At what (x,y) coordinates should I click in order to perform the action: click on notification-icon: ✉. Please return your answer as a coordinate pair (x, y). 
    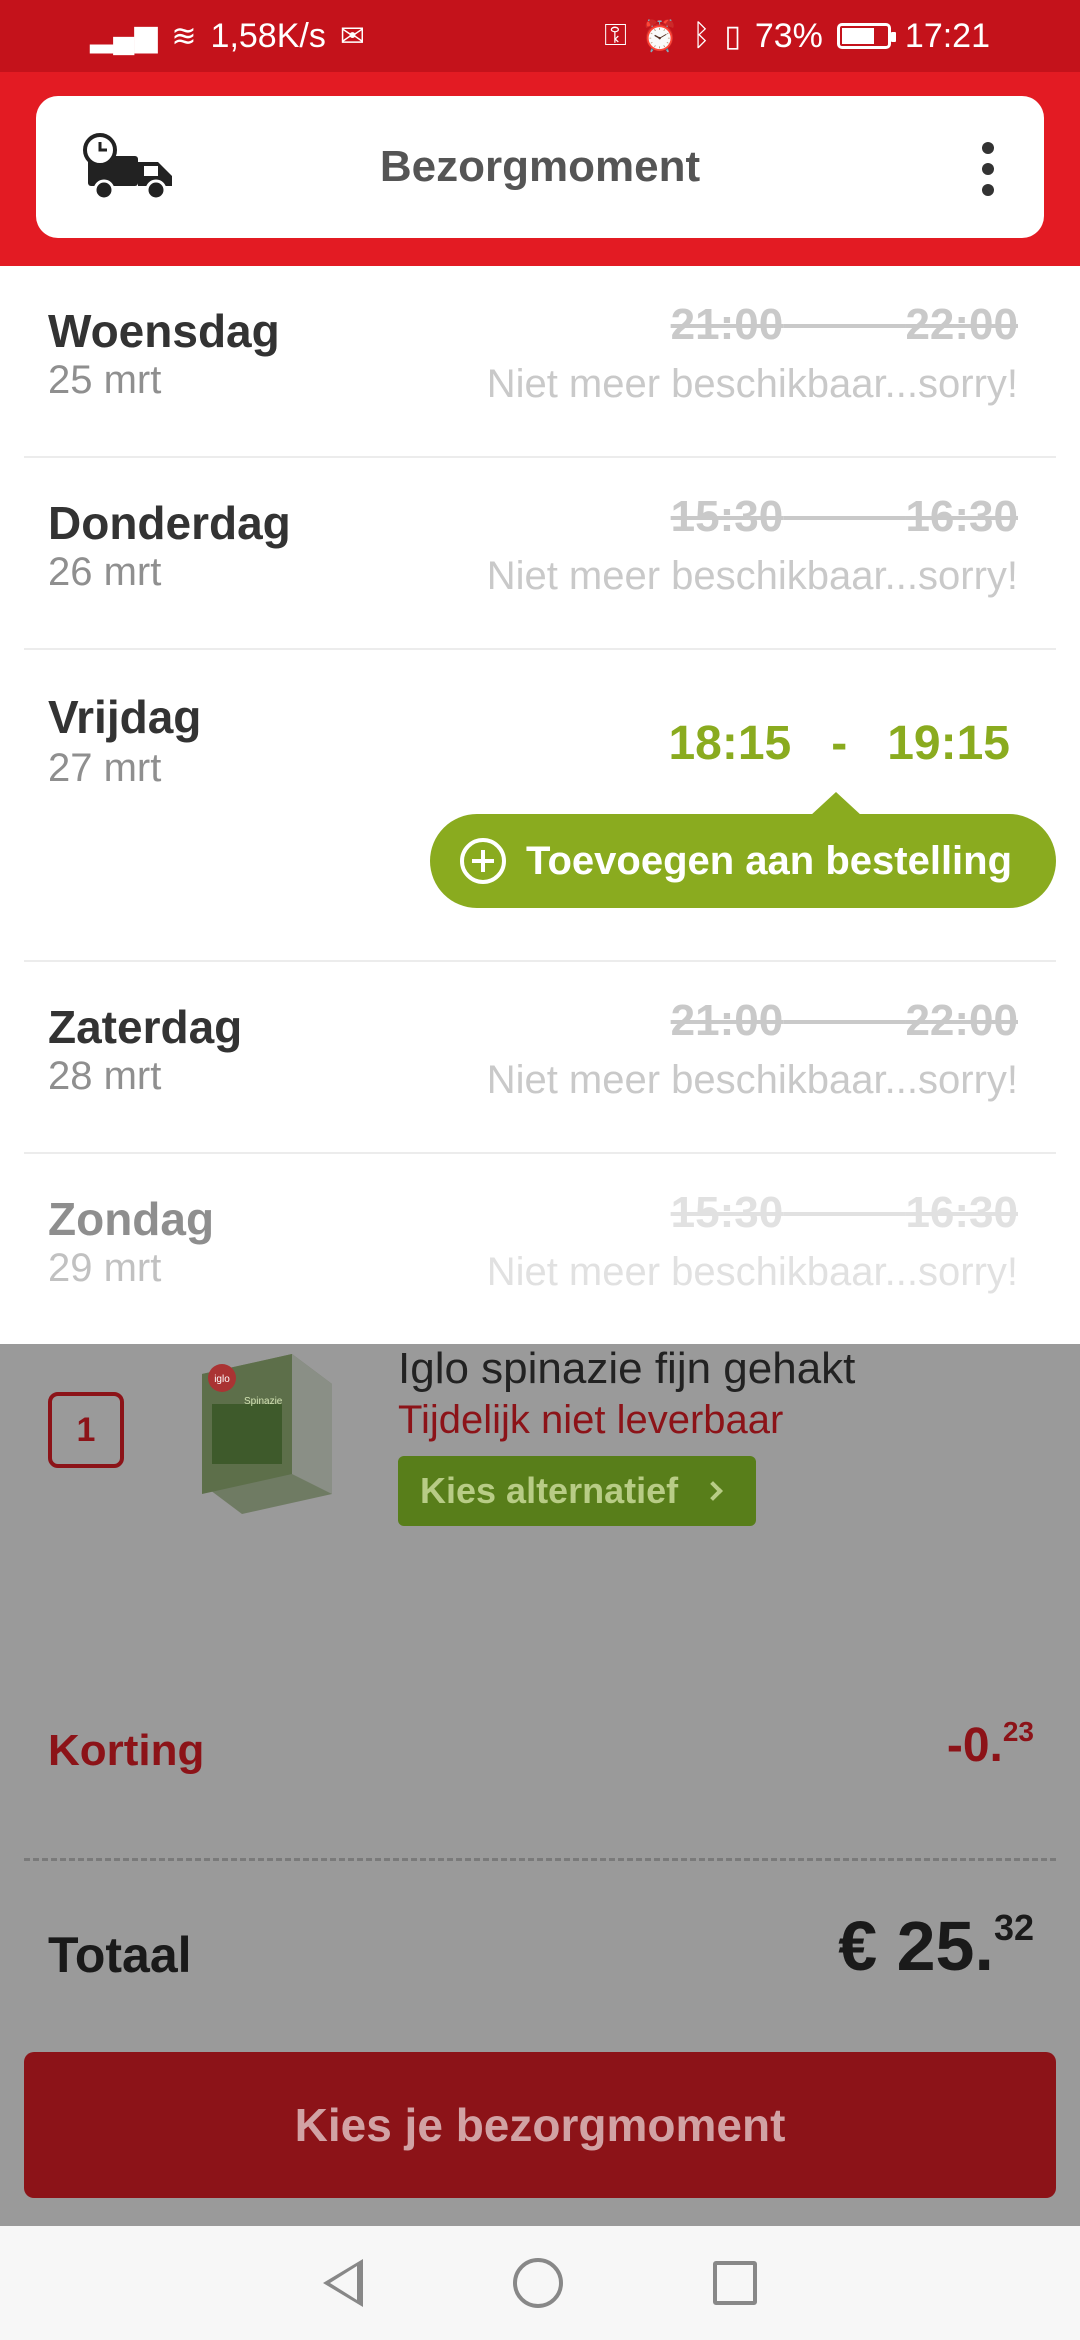
    Looking at the image, I should click on (352, 36).